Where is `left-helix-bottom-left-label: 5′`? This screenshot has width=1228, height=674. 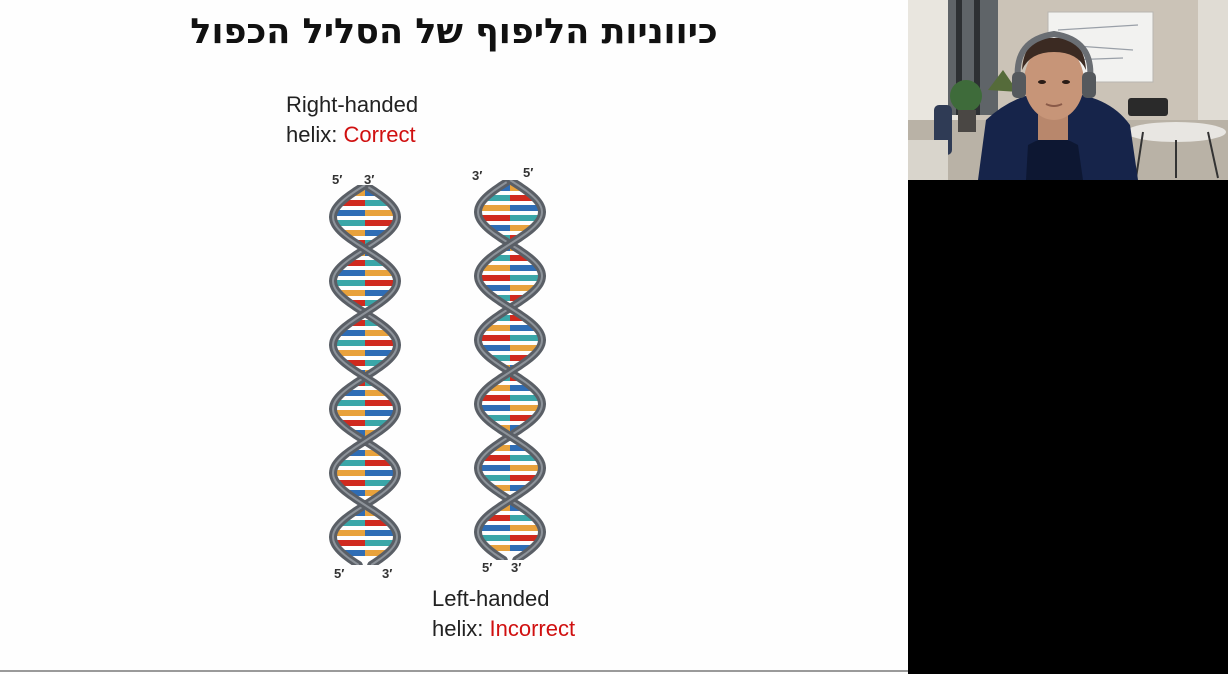 left-helix-bottom-left-label: 5′ is located at coordinates (487, 567).